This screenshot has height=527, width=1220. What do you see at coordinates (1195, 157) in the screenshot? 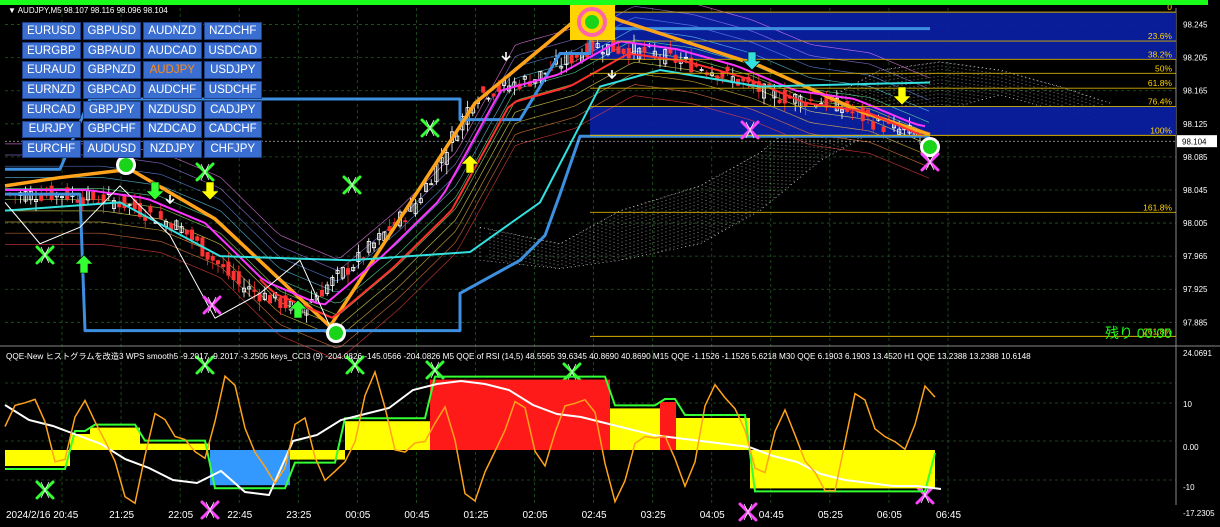
I see `price-tick-label: 98.085` at bounding box center [1195, 157].